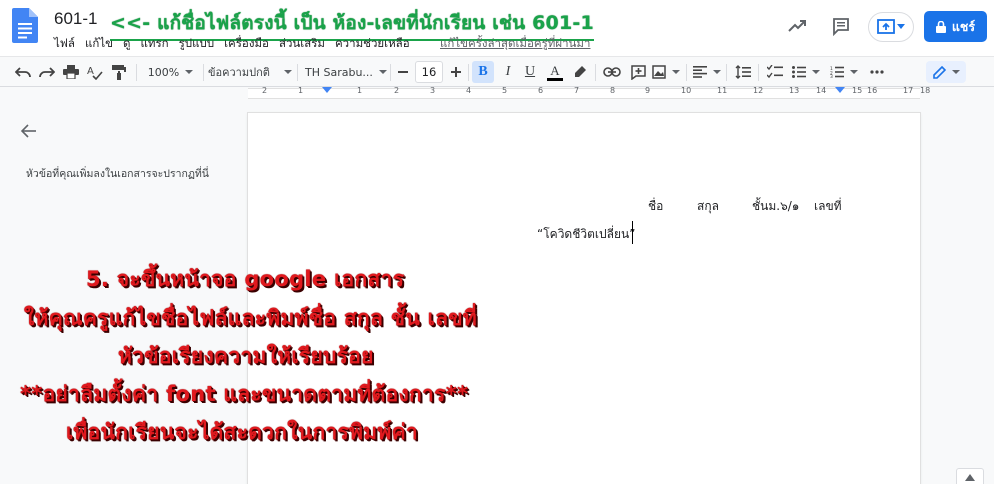 The height and width of the screenshot is (484, 994). I want to click on paint-format-icon, so click(119, 72).